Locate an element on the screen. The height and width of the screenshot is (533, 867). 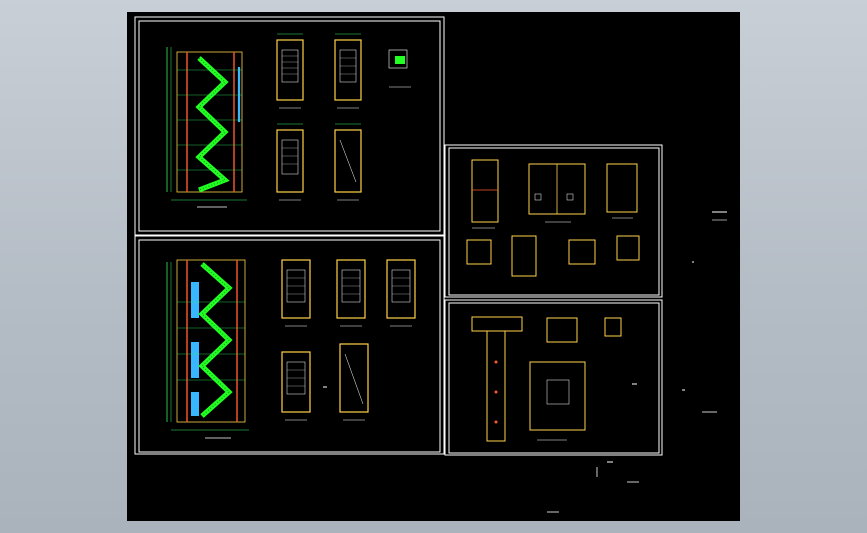
frame-bottom-right is located at coordinates (553, 377).